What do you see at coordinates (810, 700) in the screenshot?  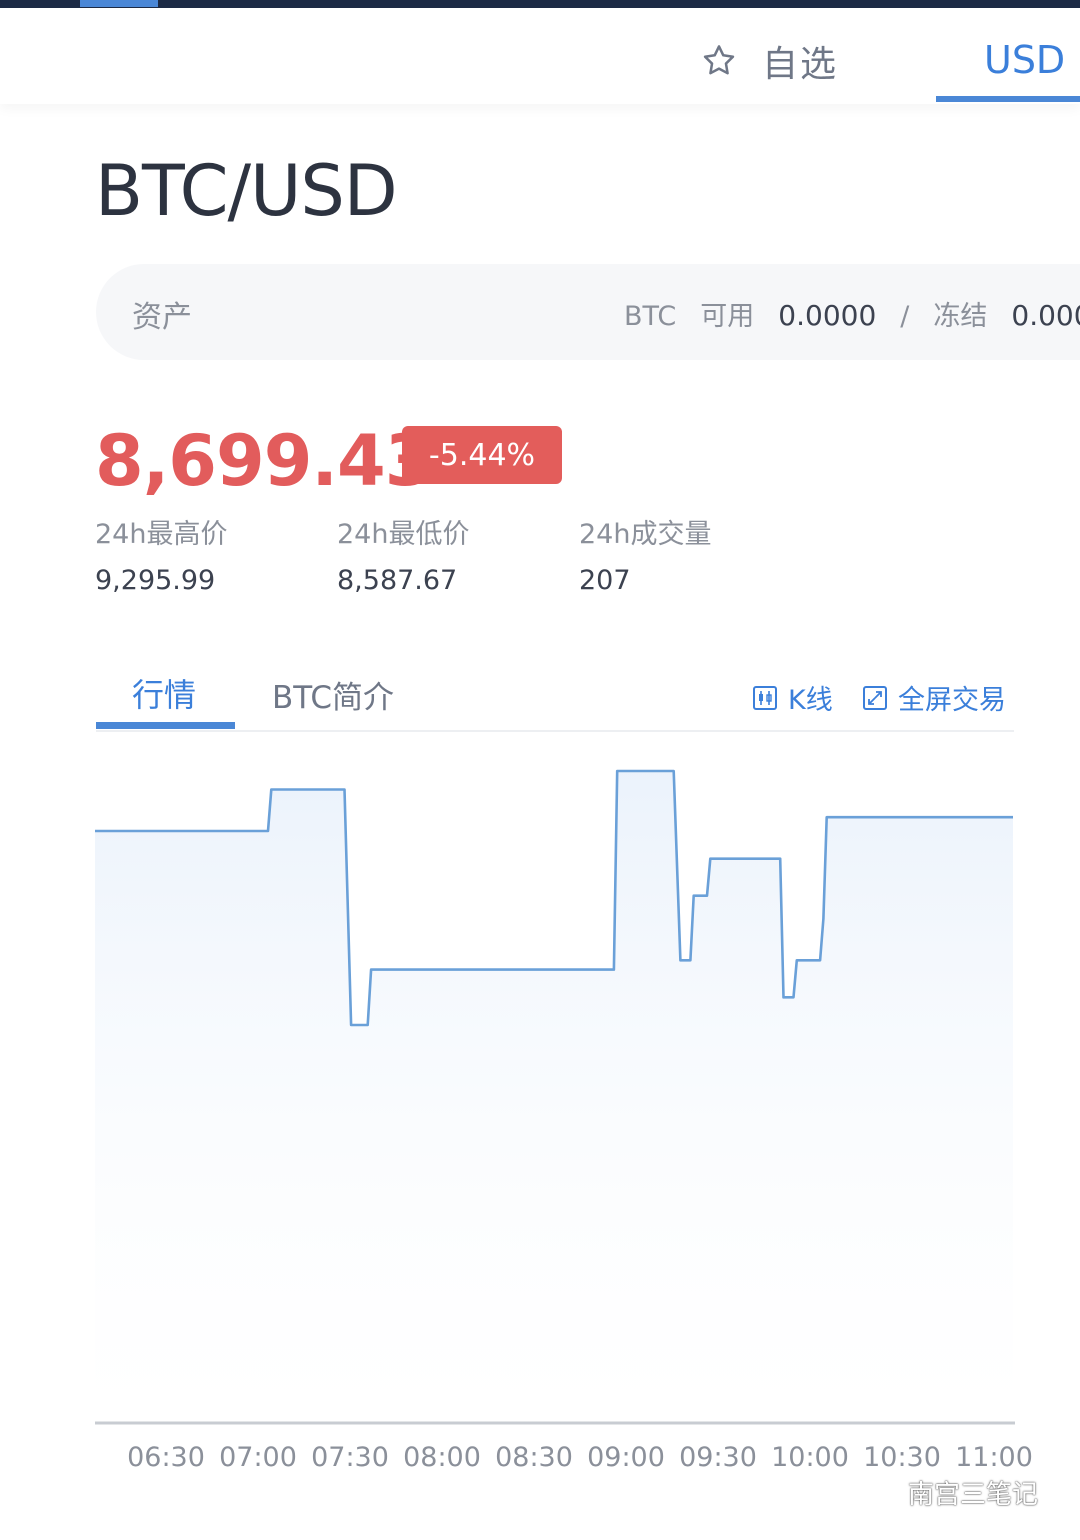 I see `kline-label: K线` at bounding box center [810, 700].